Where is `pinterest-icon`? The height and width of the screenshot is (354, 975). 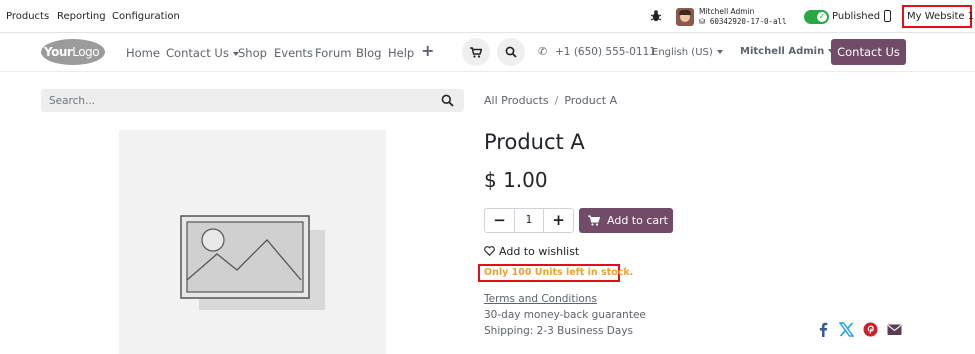 pinterest-icon is located at coordinates (870, 329).